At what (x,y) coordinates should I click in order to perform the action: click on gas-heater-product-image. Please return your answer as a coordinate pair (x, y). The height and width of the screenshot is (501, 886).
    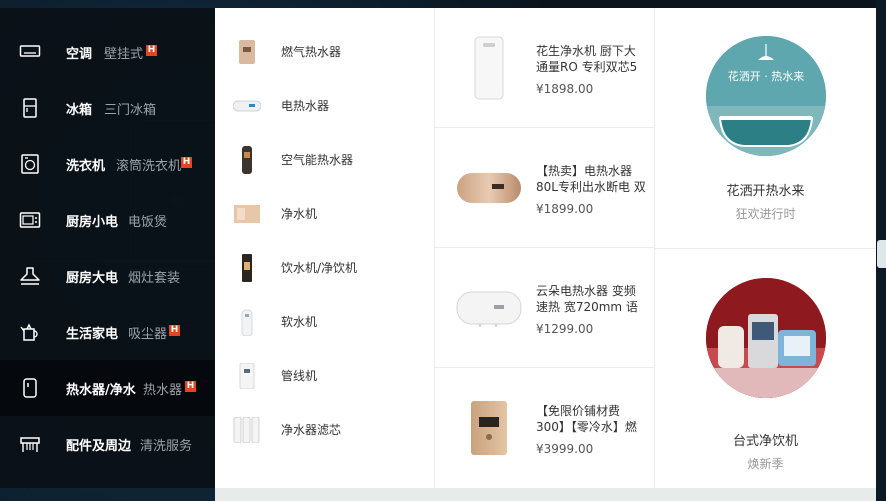
    Looking at the image, I should click on (489, 428).